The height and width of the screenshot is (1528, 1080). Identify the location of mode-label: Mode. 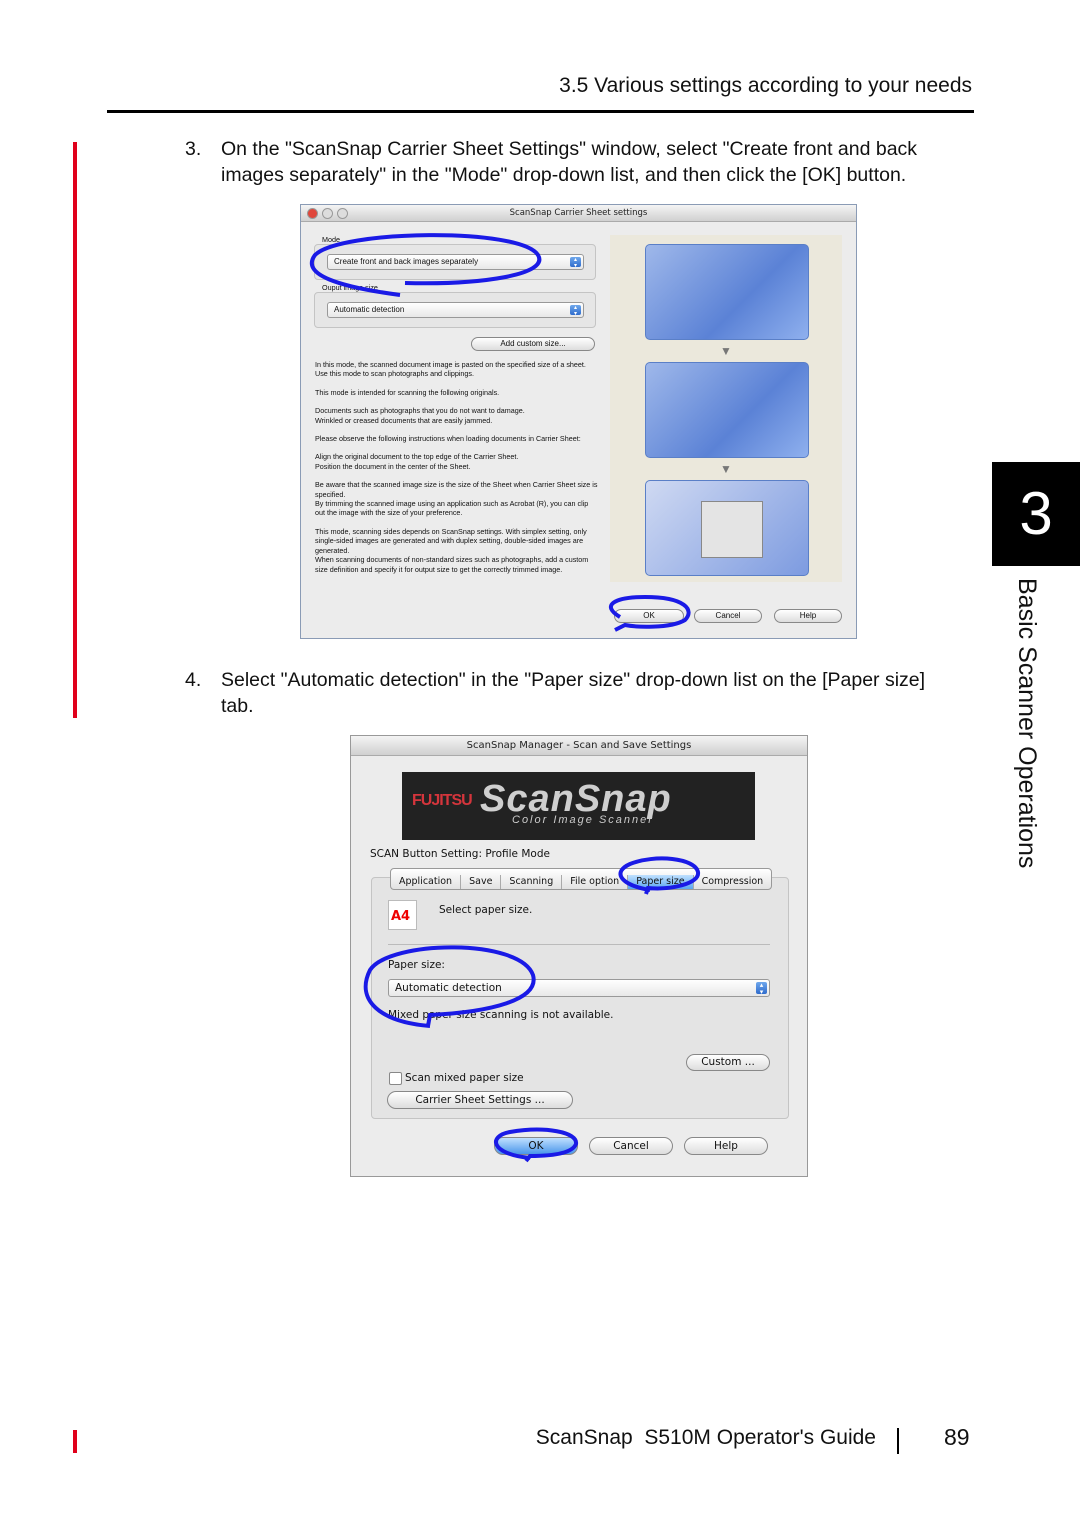
(331, 239).